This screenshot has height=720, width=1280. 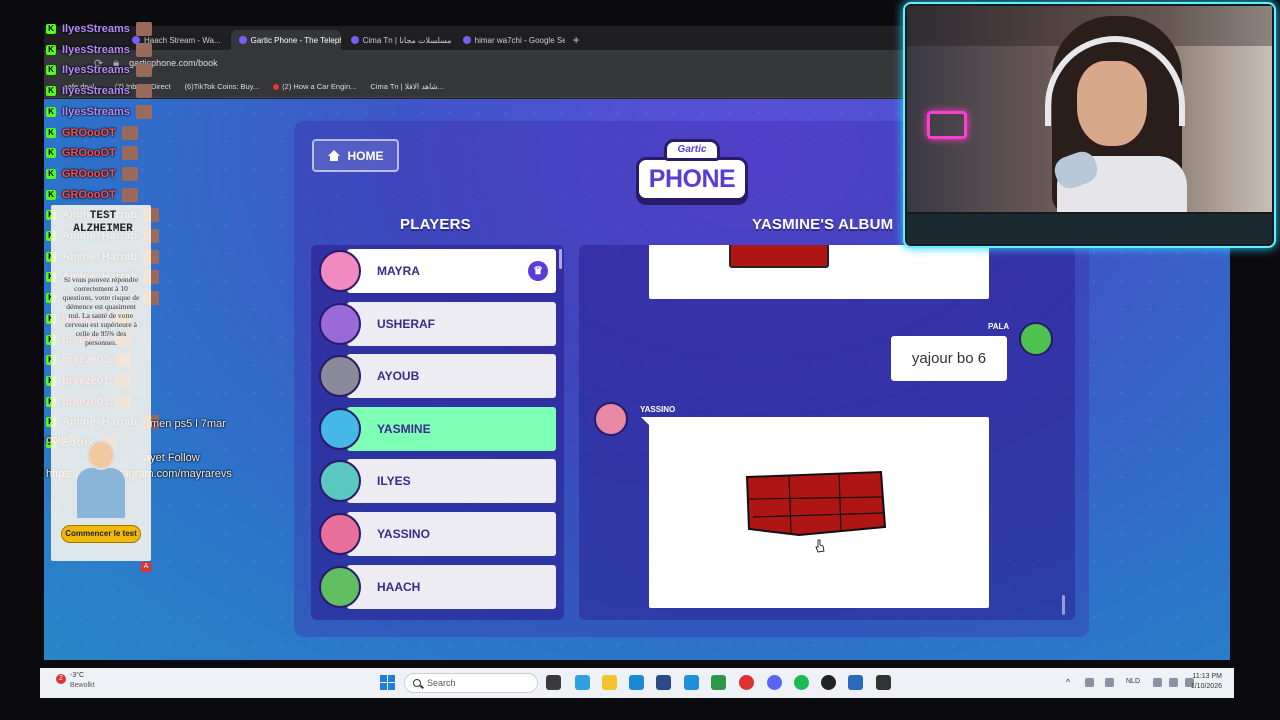 What do you see at coordinates (1109, 682) in the screenshot?
I see `tray-mic-icon` at bounding box center [1109, 682].